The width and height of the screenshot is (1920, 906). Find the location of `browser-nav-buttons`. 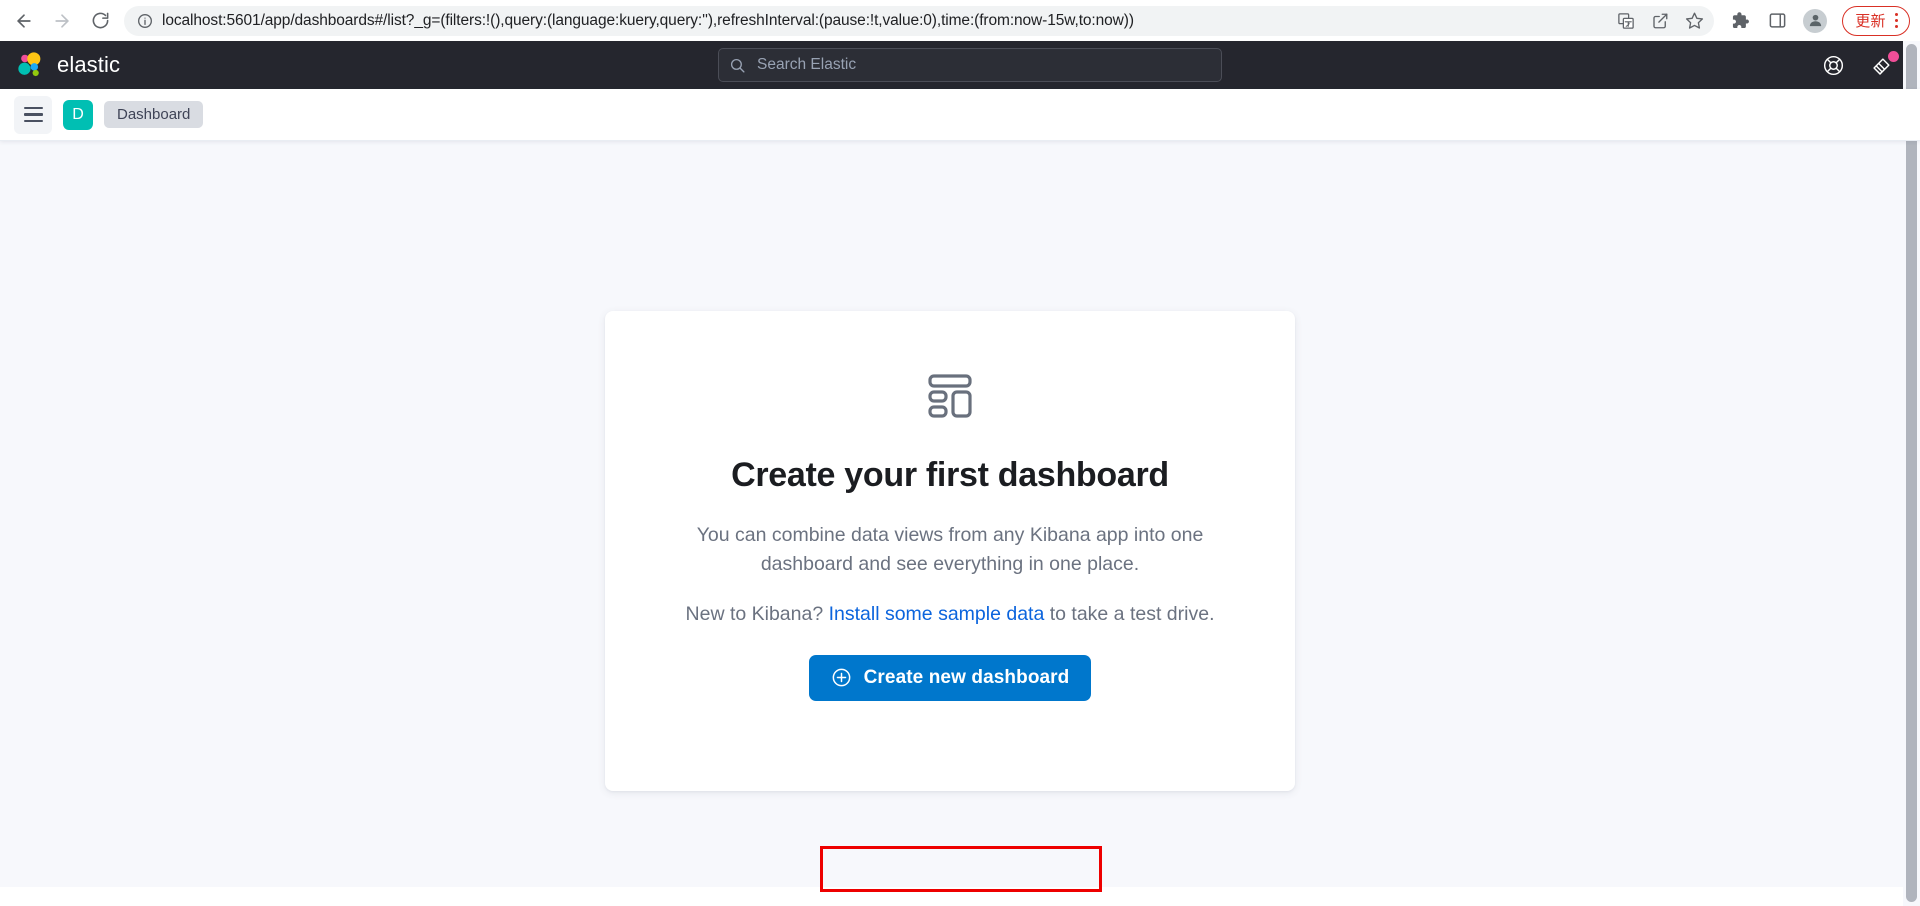

browser-nav-buttons is located at coordinates (62, 21).